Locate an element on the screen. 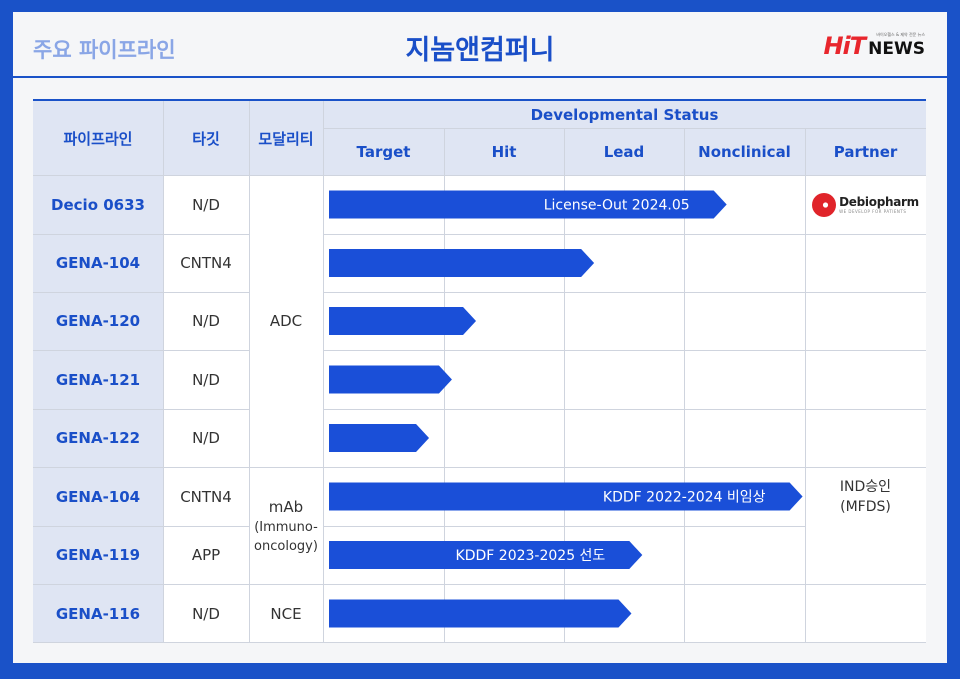 The image size is (960, 679). company-title: 지놈앤컴퍼니 is located at coordinates (480, 50).